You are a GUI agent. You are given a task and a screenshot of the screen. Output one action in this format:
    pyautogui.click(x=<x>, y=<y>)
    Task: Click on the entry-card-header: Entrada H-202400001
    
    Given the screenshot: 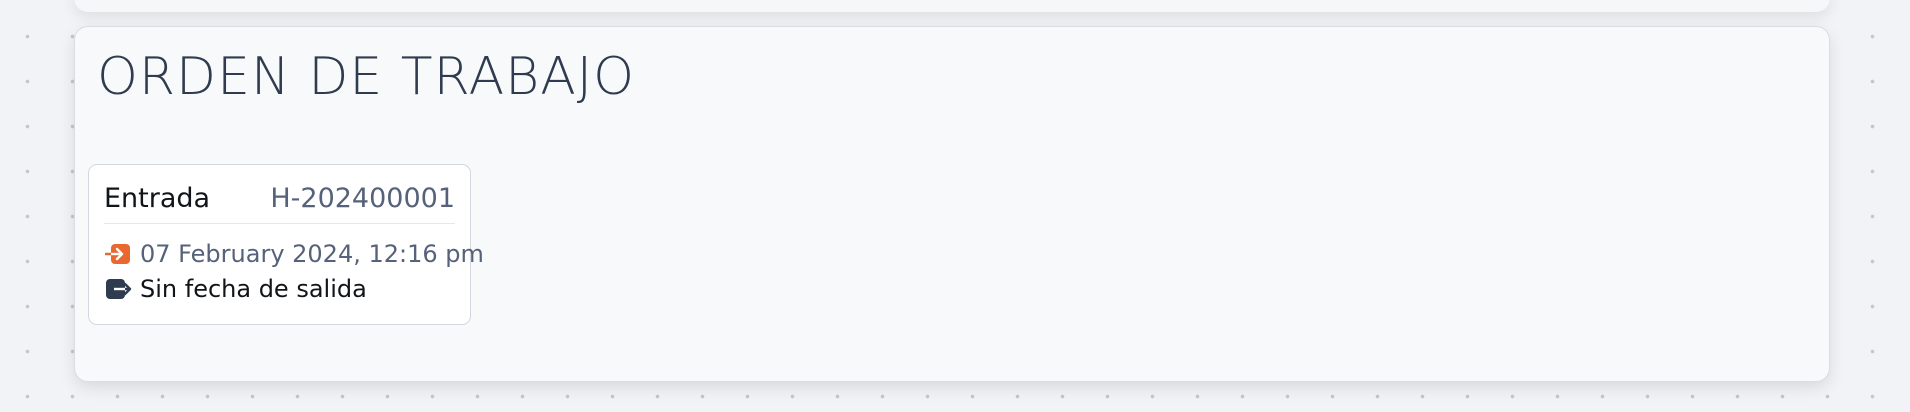 What is the action you would take?
    pyautogui.click(x=279, y=194)
    